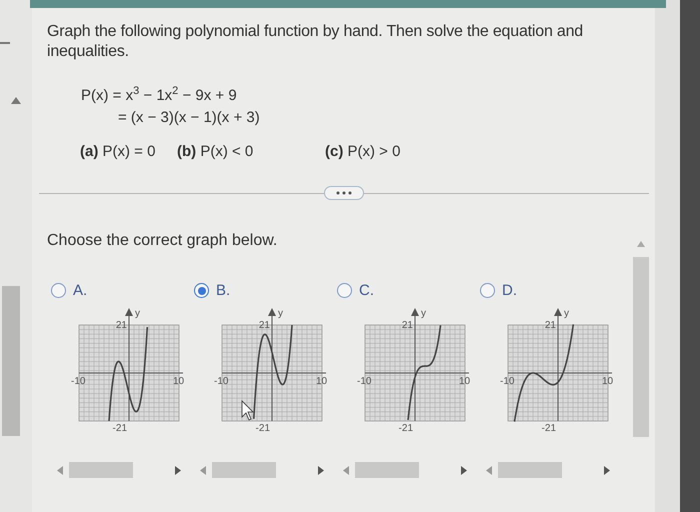 This screenshot has width=700, height=512. I want to click on prompt-text: Choose the correct graph below., so click(162, 241).